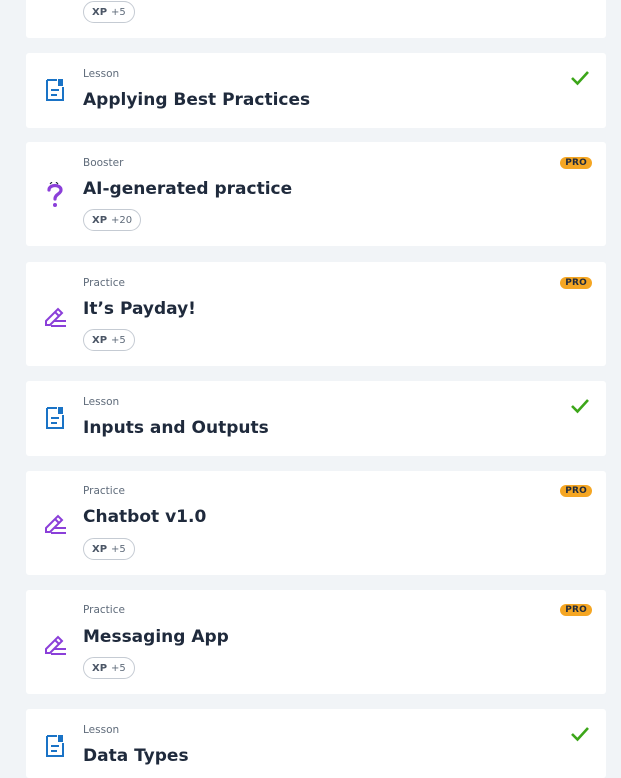 The width and height of the screenshot is (621, 778). What do you see at coordinates (136, 756) in the screenshot?
I see `item-title: Data Types` at bounding box center [136, 756].